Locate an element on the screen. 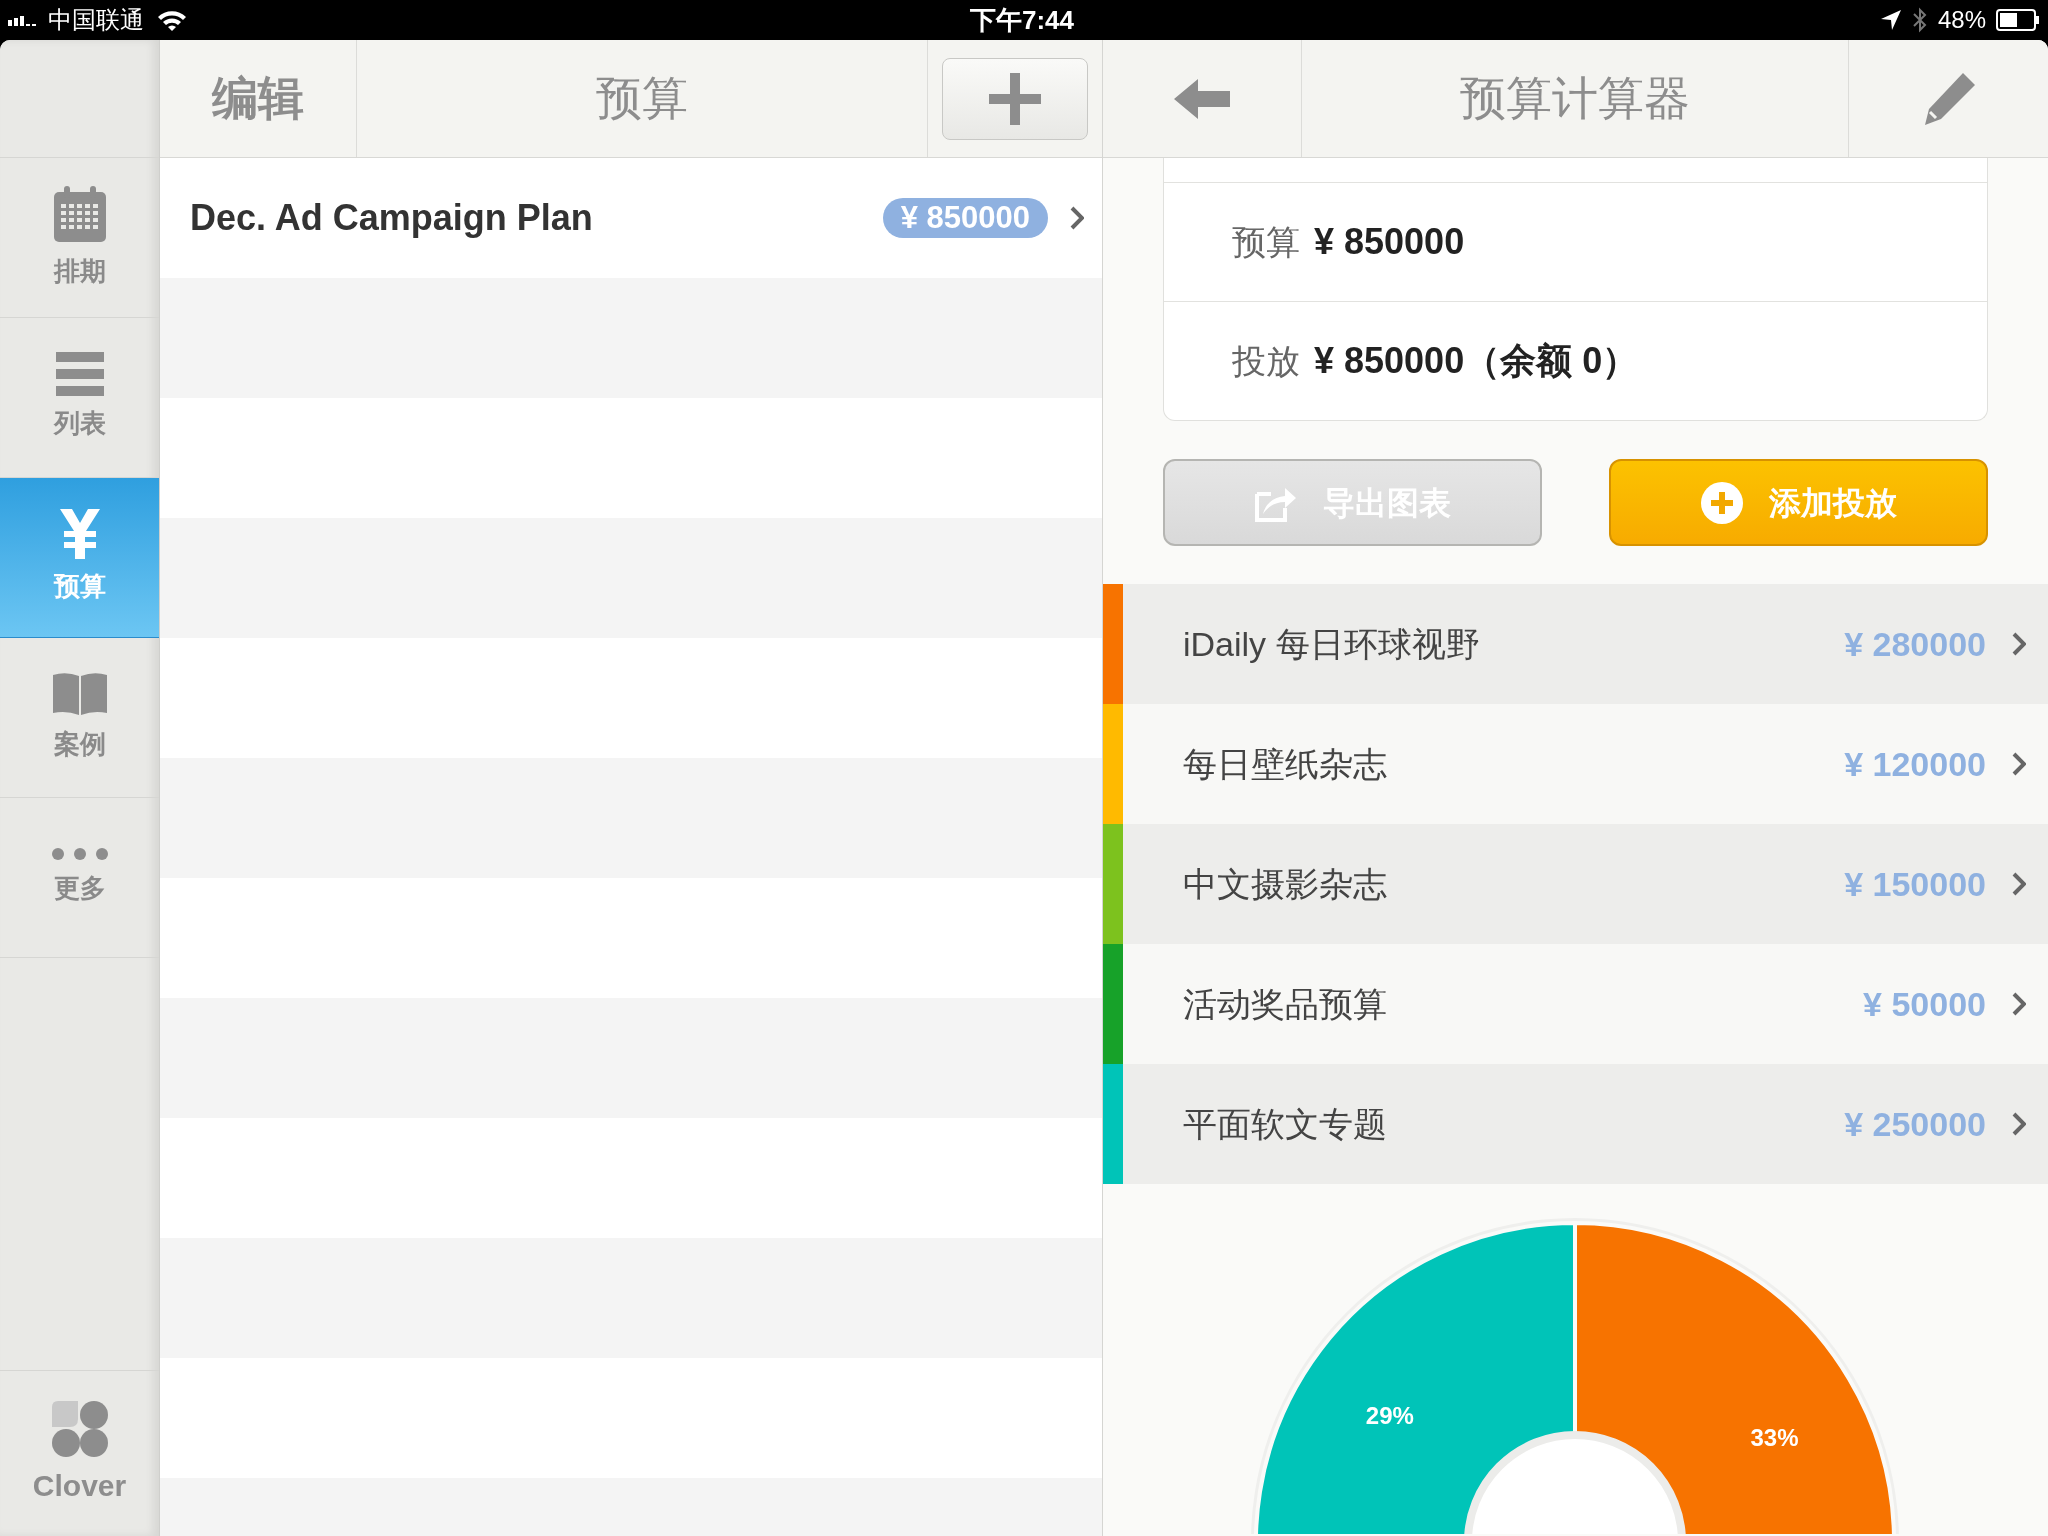  sidebar-tab: 预算 is located at coordinates (79, 558).